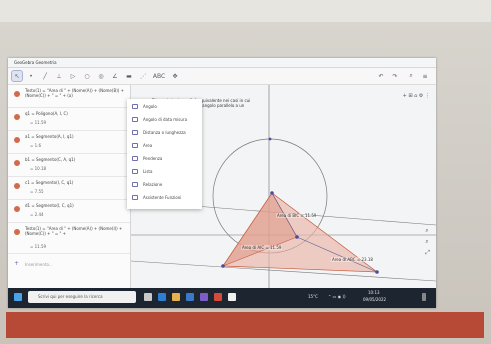 This screenshot has height=344, width=491. What do you see at coordinates (135, 119) in the screenshot?
I see `angle-given-icon` at bounding box center [135, 119].